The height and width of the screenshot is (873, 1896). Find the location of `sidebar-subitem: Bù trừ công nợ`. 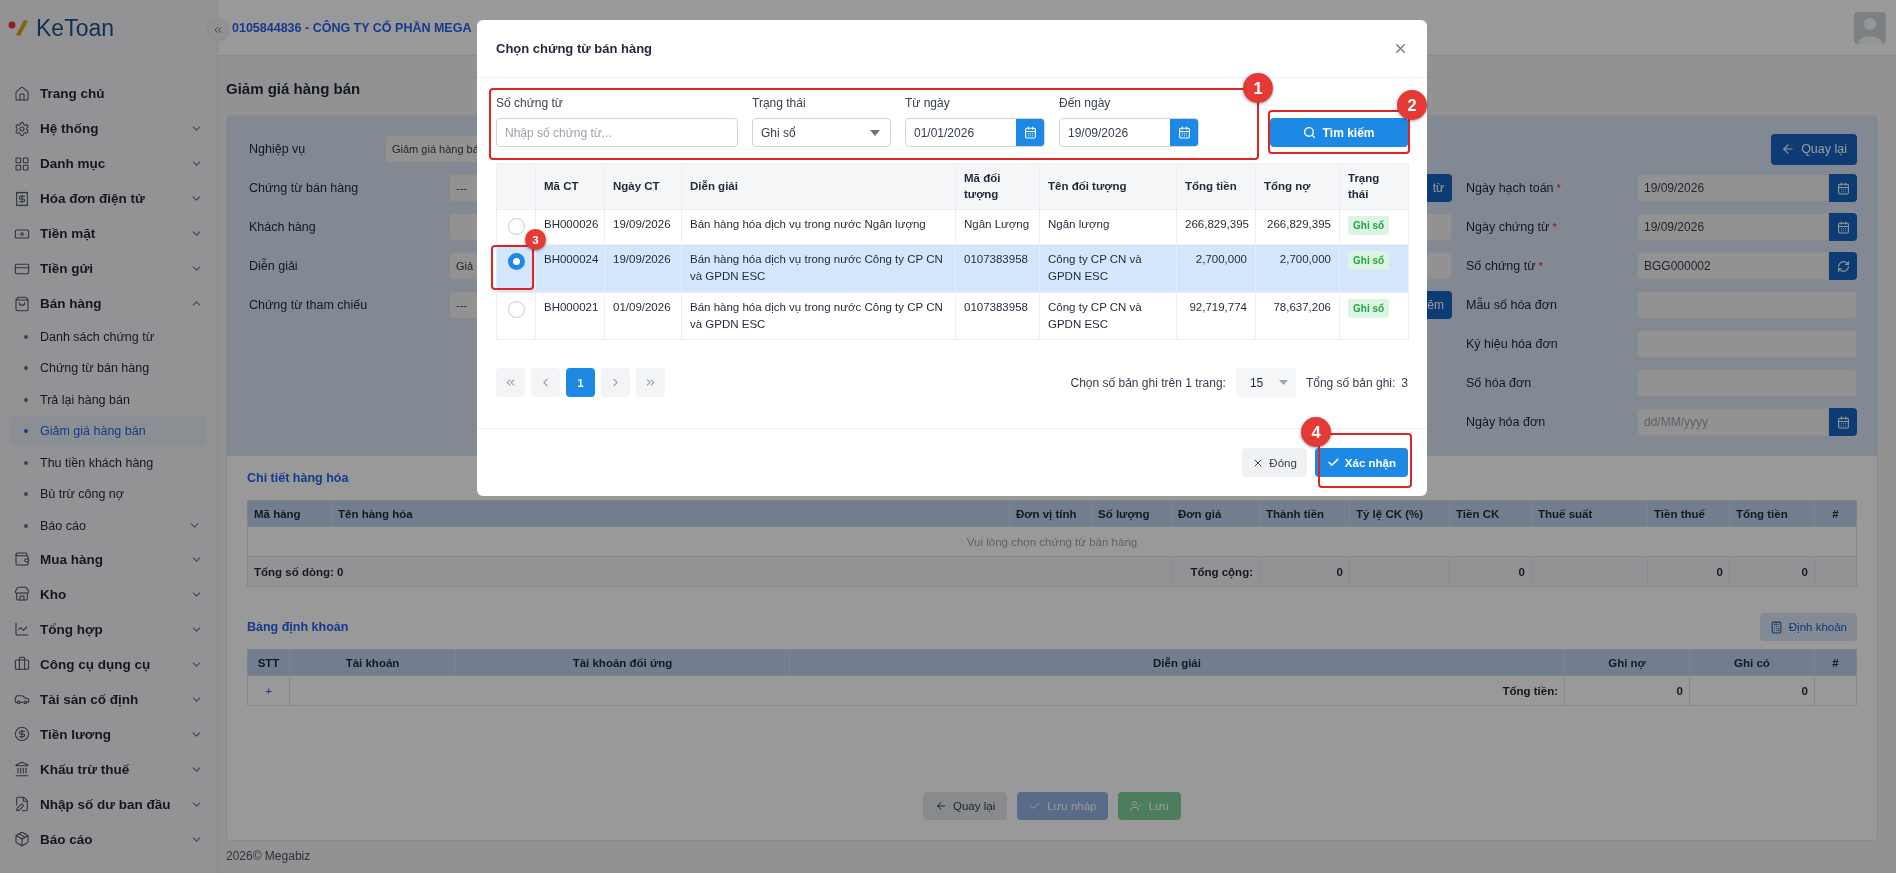

sidebar-subitem: Bù trừ công nợ is located at coordinates (108, 494).